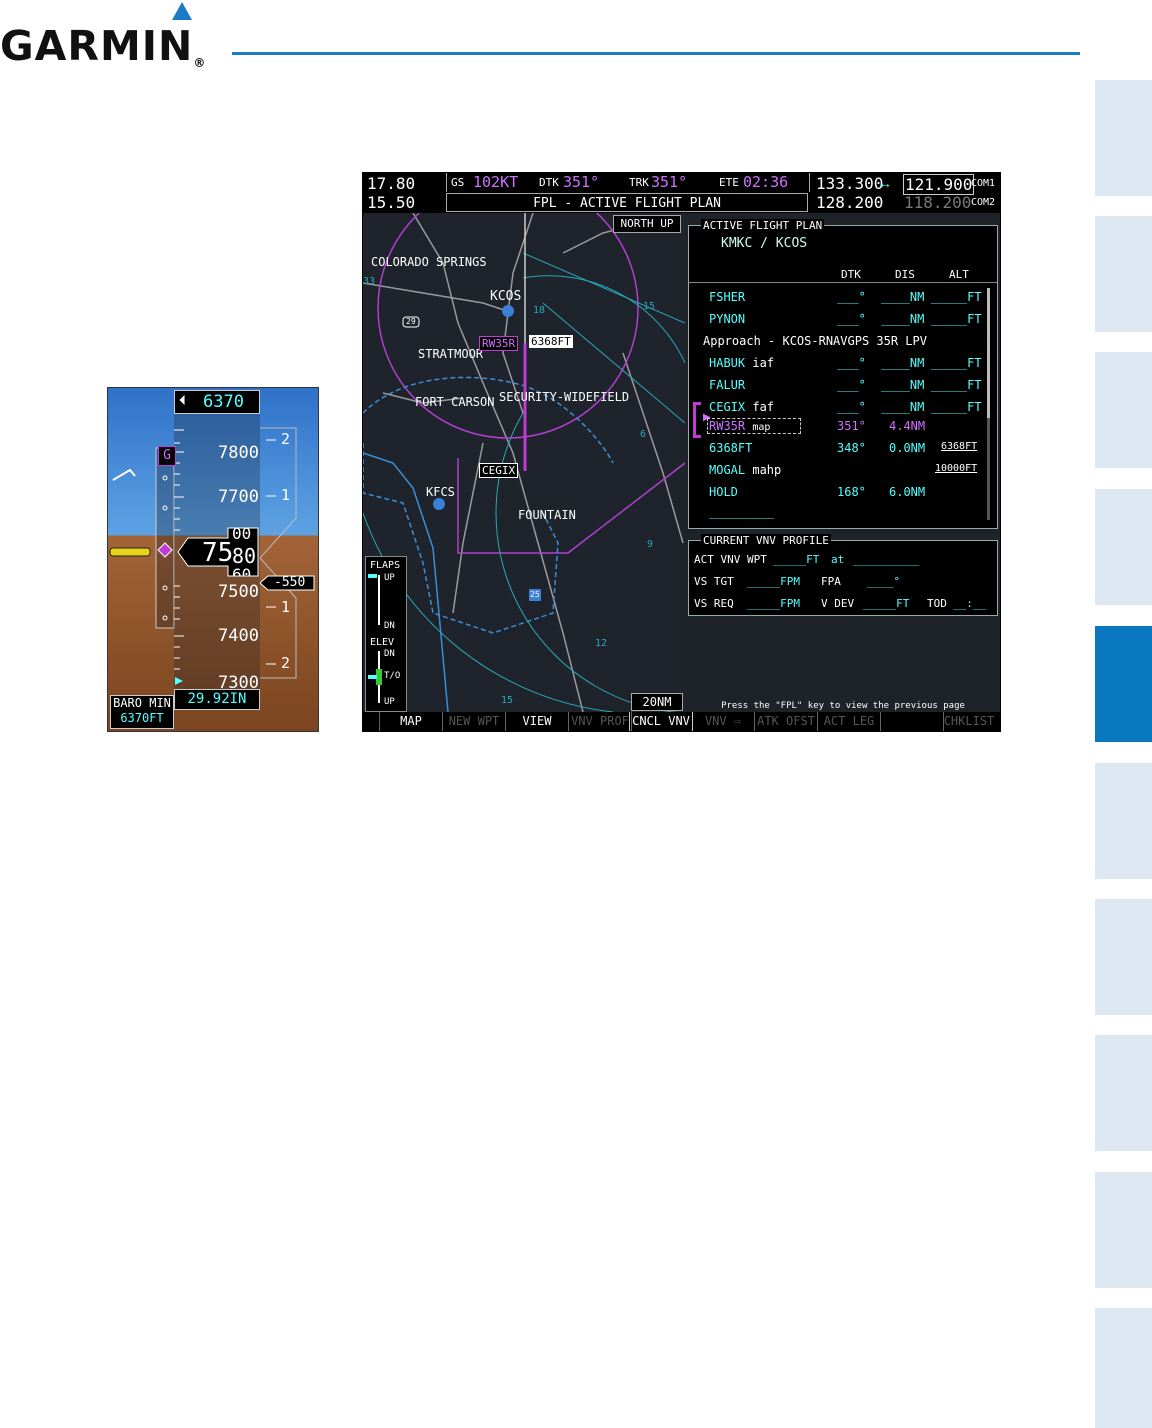  I want to click on flaps-dn-label: DN, so click(389, 626).